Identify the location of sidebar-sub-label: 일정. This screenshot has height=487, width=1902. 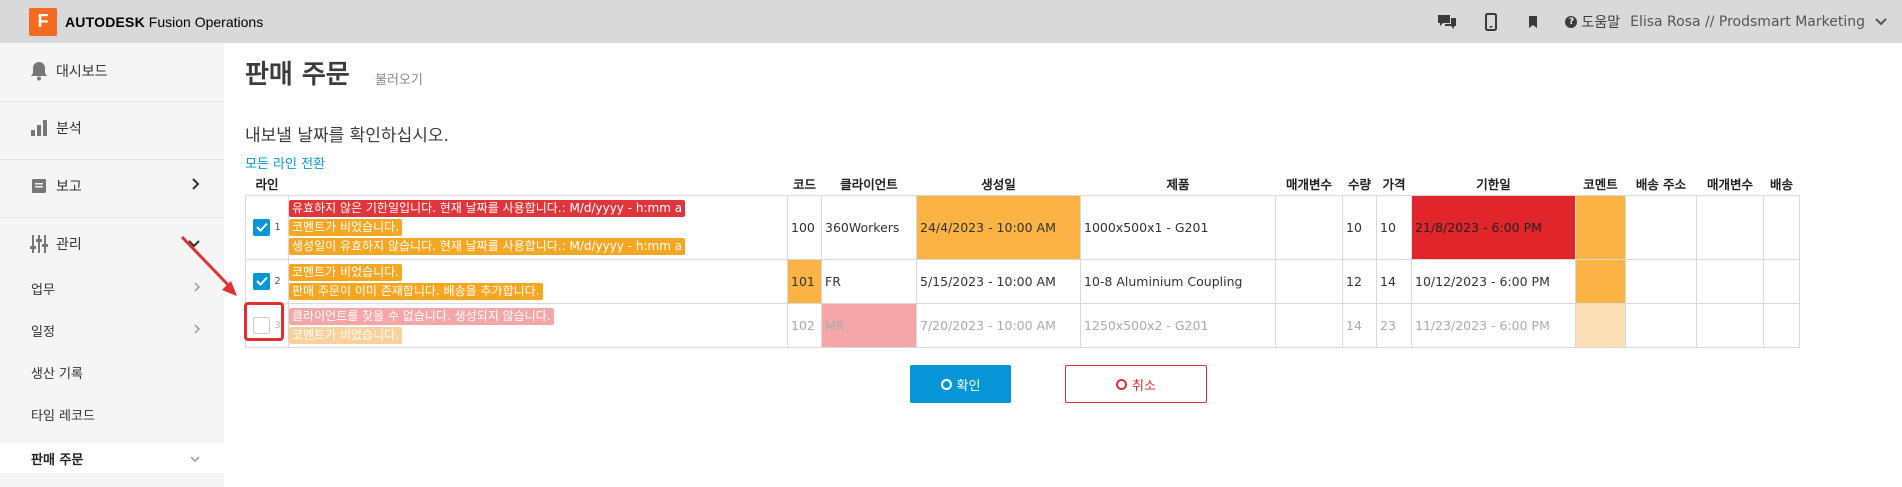
(43, 332).